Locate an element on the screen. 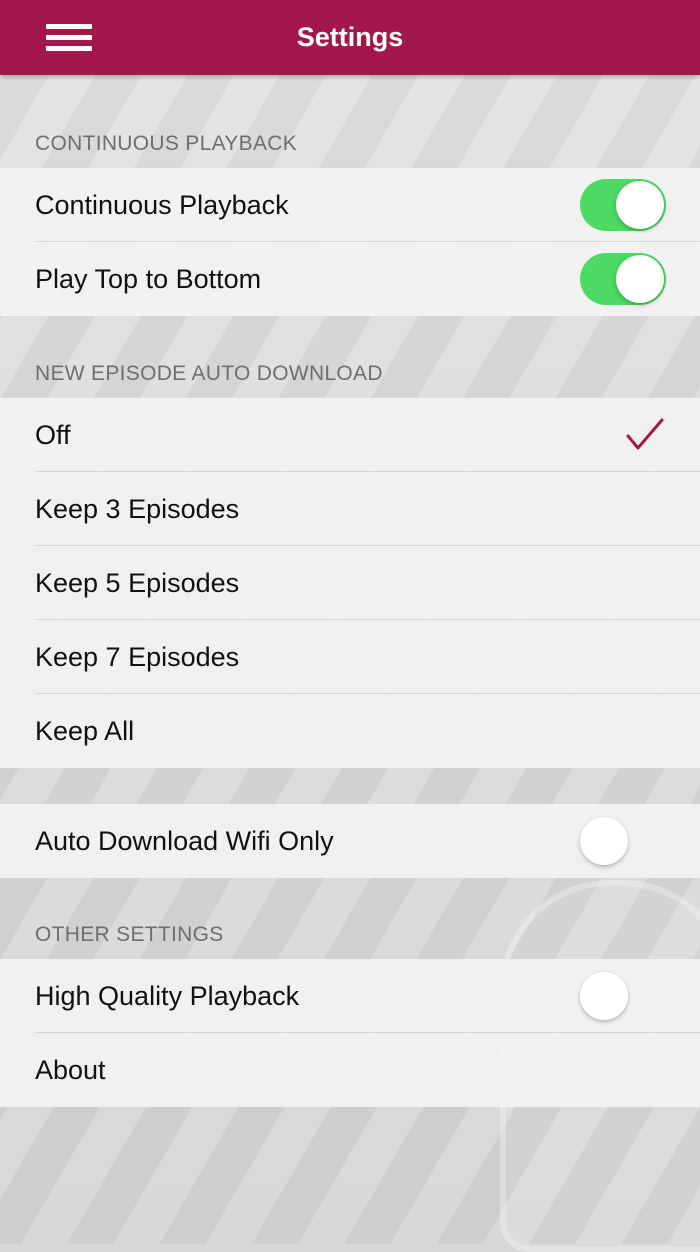  row-about: About is located at coordinates (350, 1070).